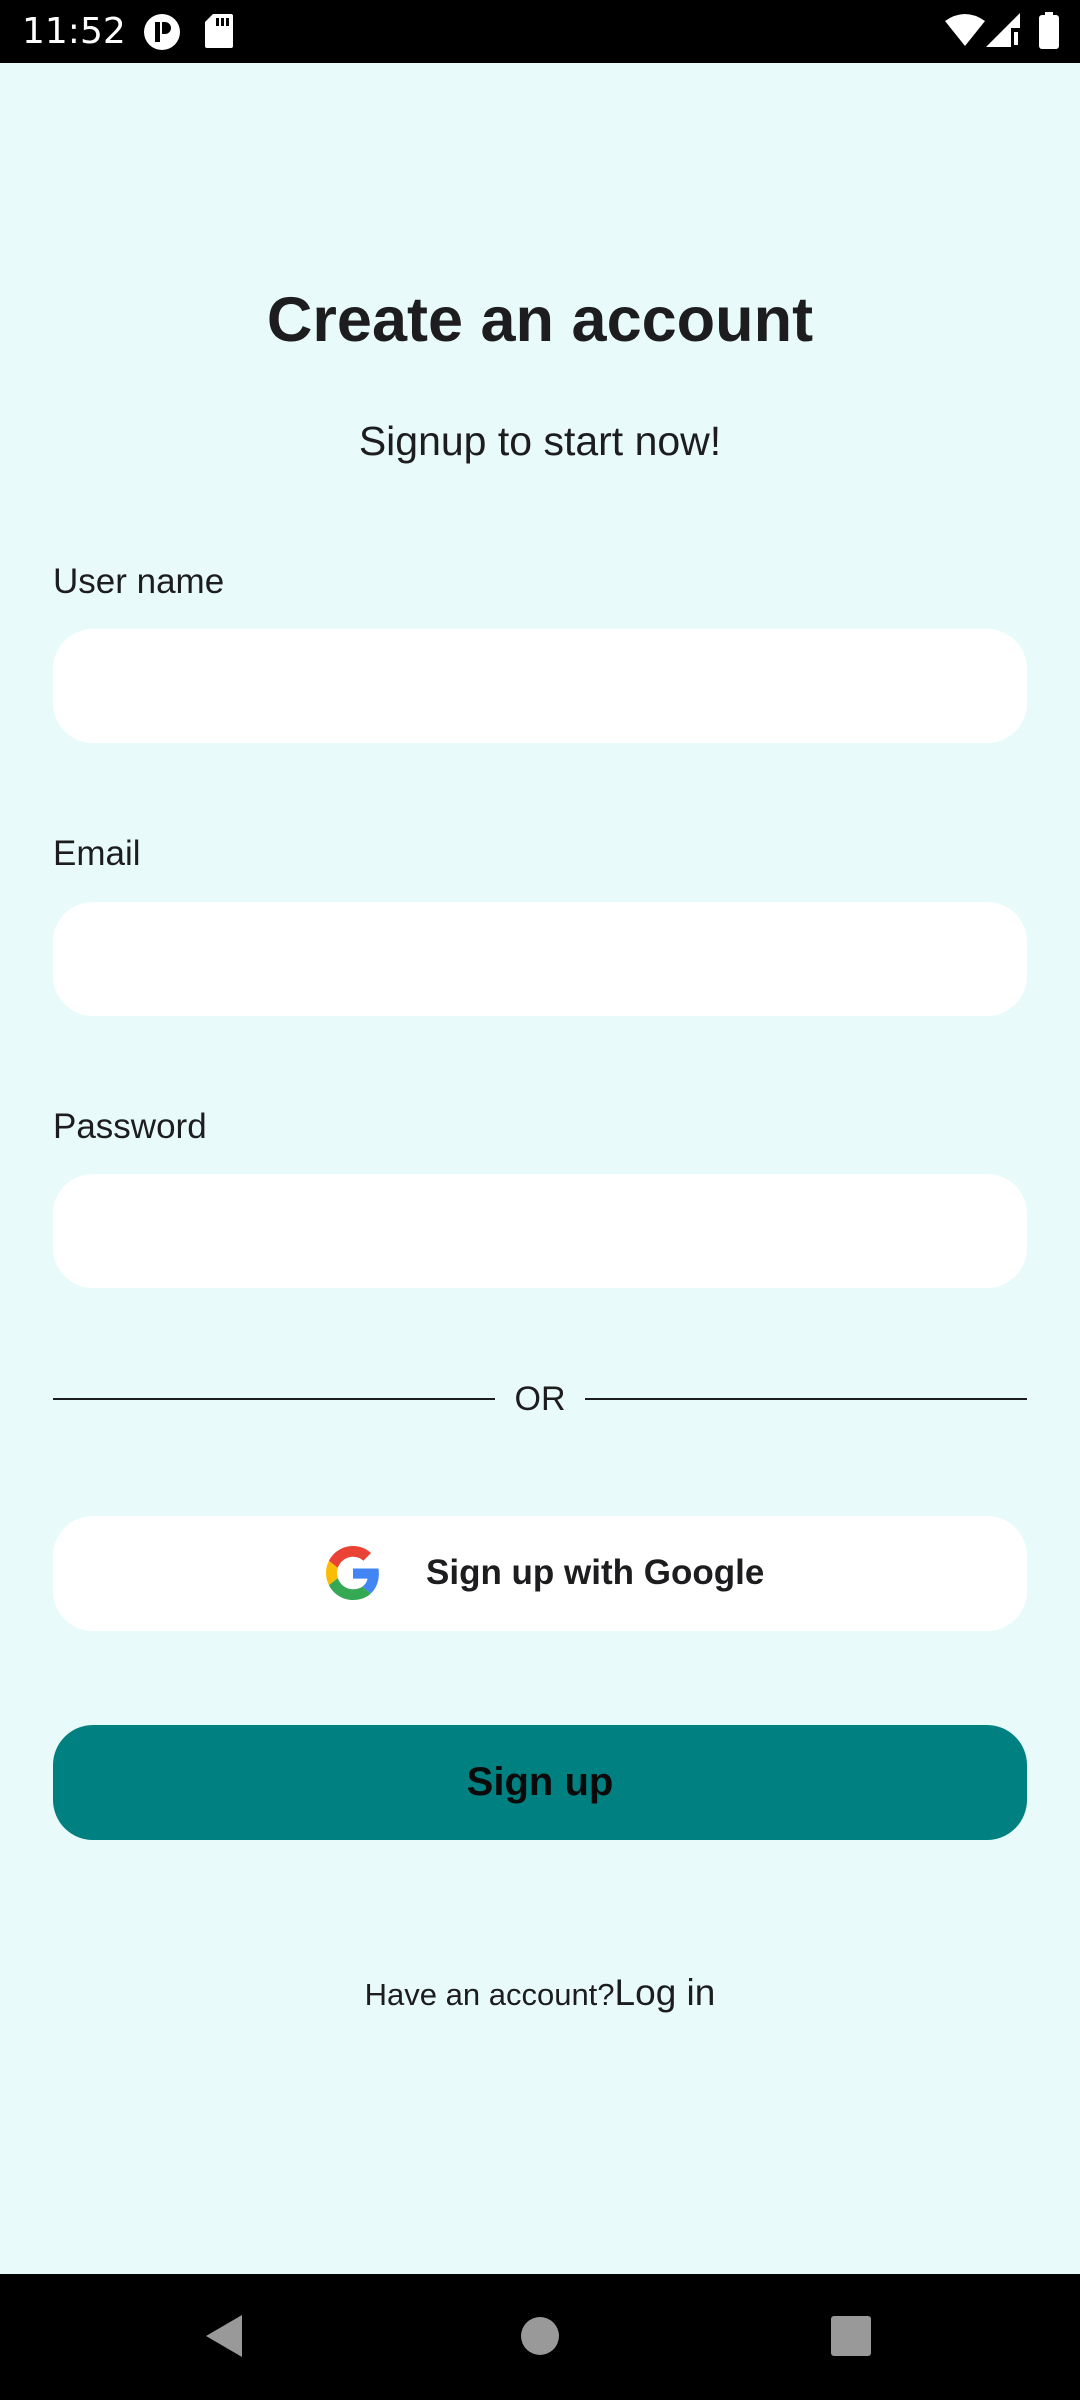 This screenshot has height=2400, width=1080. Describe the element at coordinates (162, 32) in the screenshot. I see `notification-badge-icon` at that location.